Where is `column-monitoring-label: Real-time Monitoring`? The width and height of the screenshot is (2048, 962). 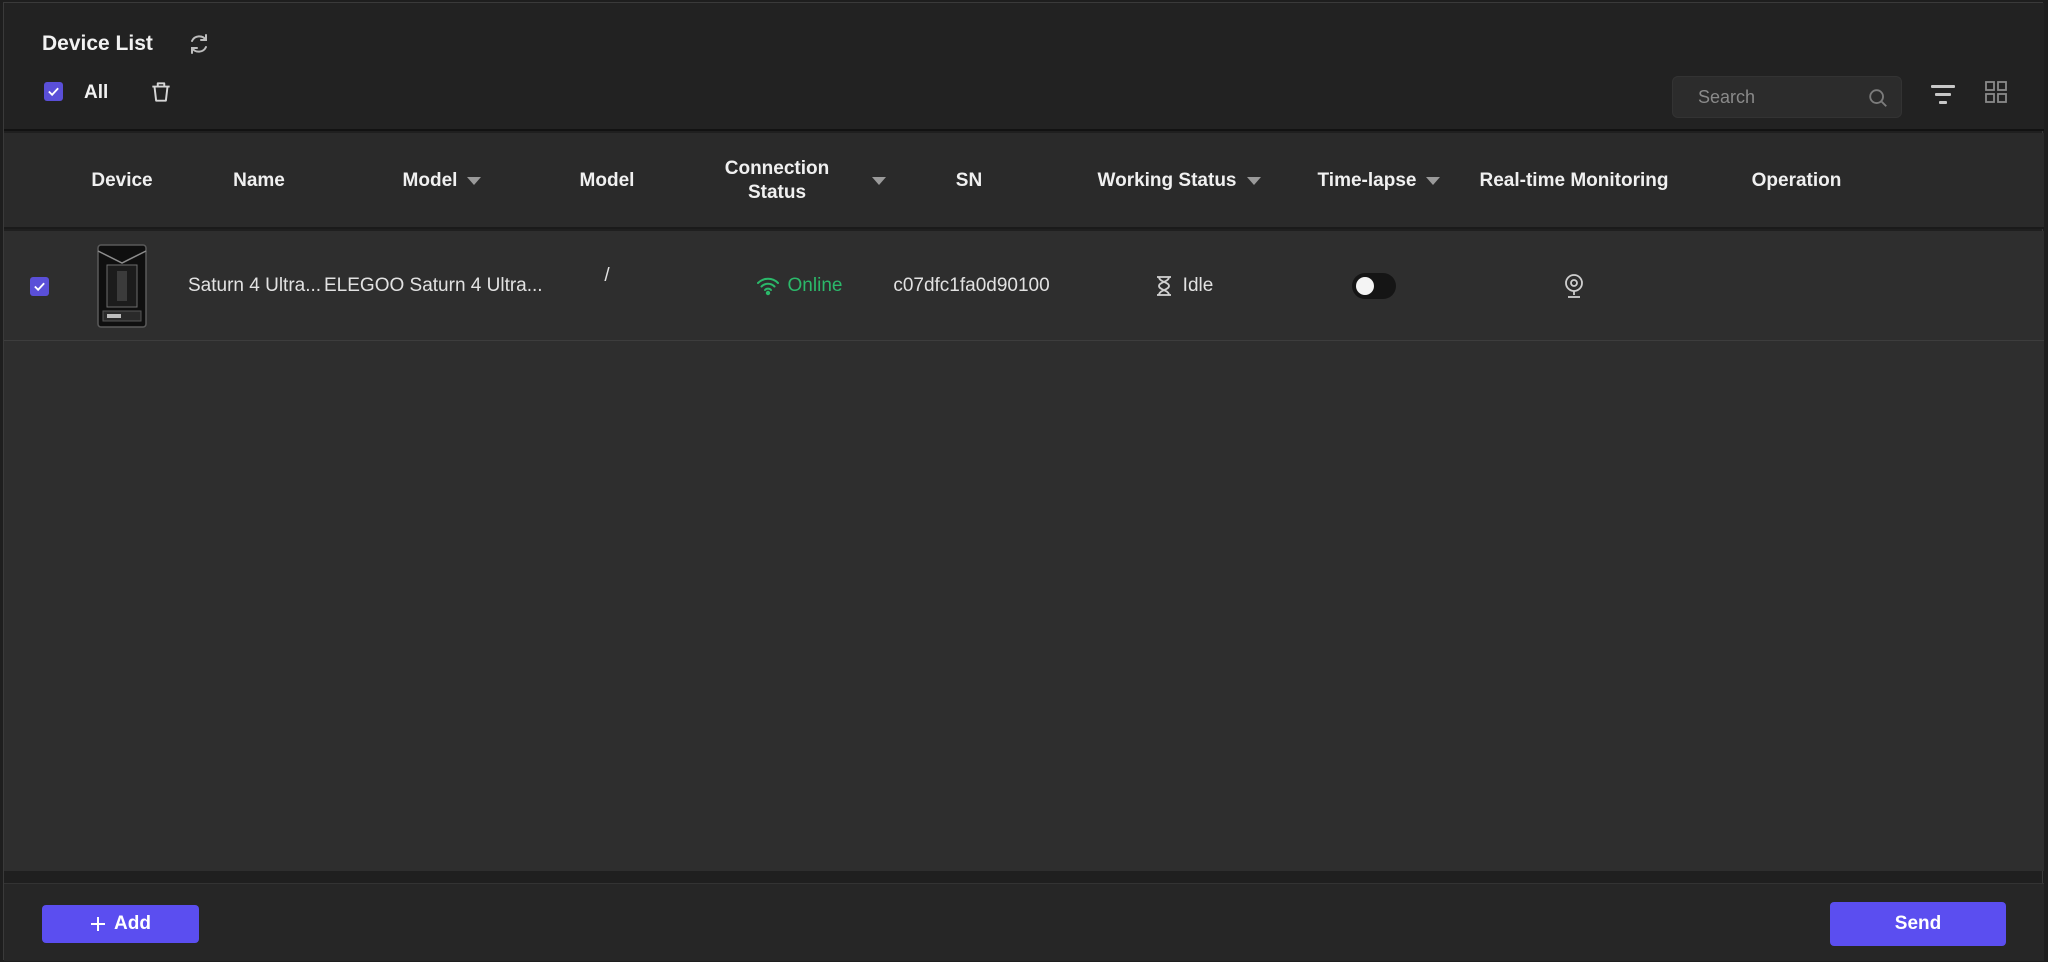
column-monitoring-label: Real-time Monitoring is located at coordinates (1574, 180).